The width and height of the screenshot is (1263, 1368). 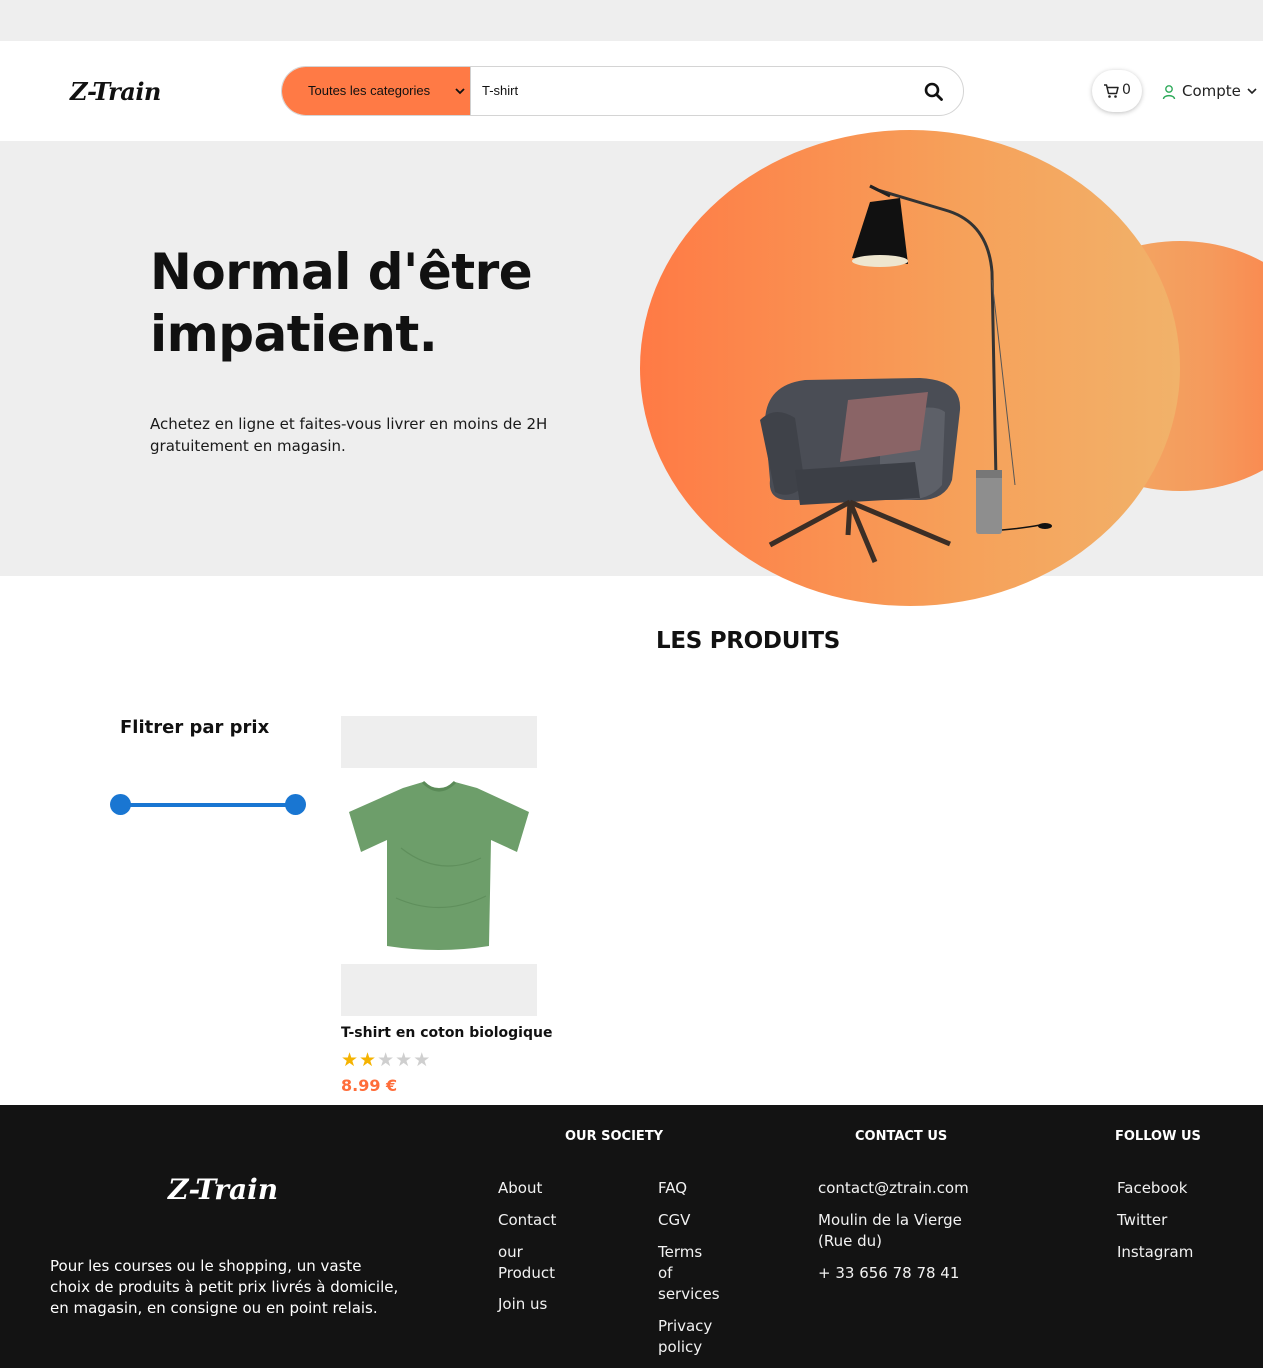 I want to click on product-price: 8.99 €, so click(x=369, y=1085).